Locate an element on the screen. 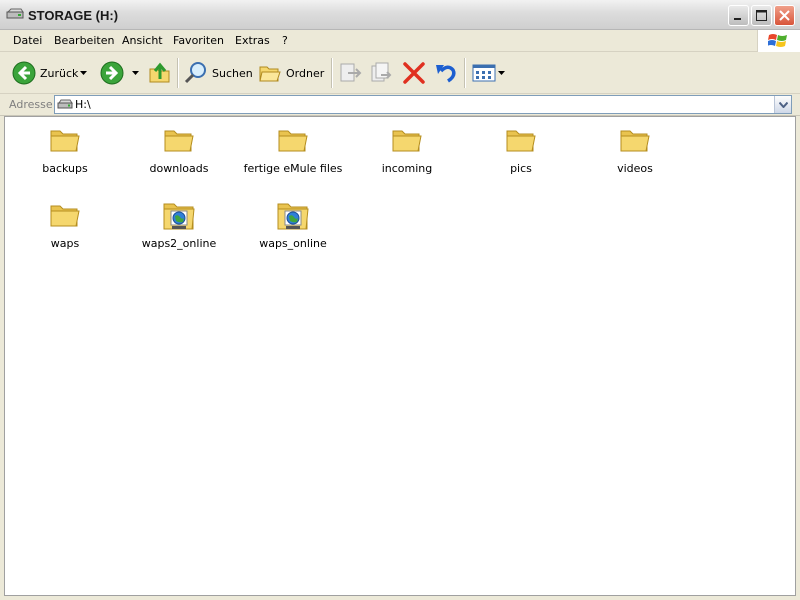  item-label: downloads is located at coordinates (179, 168).